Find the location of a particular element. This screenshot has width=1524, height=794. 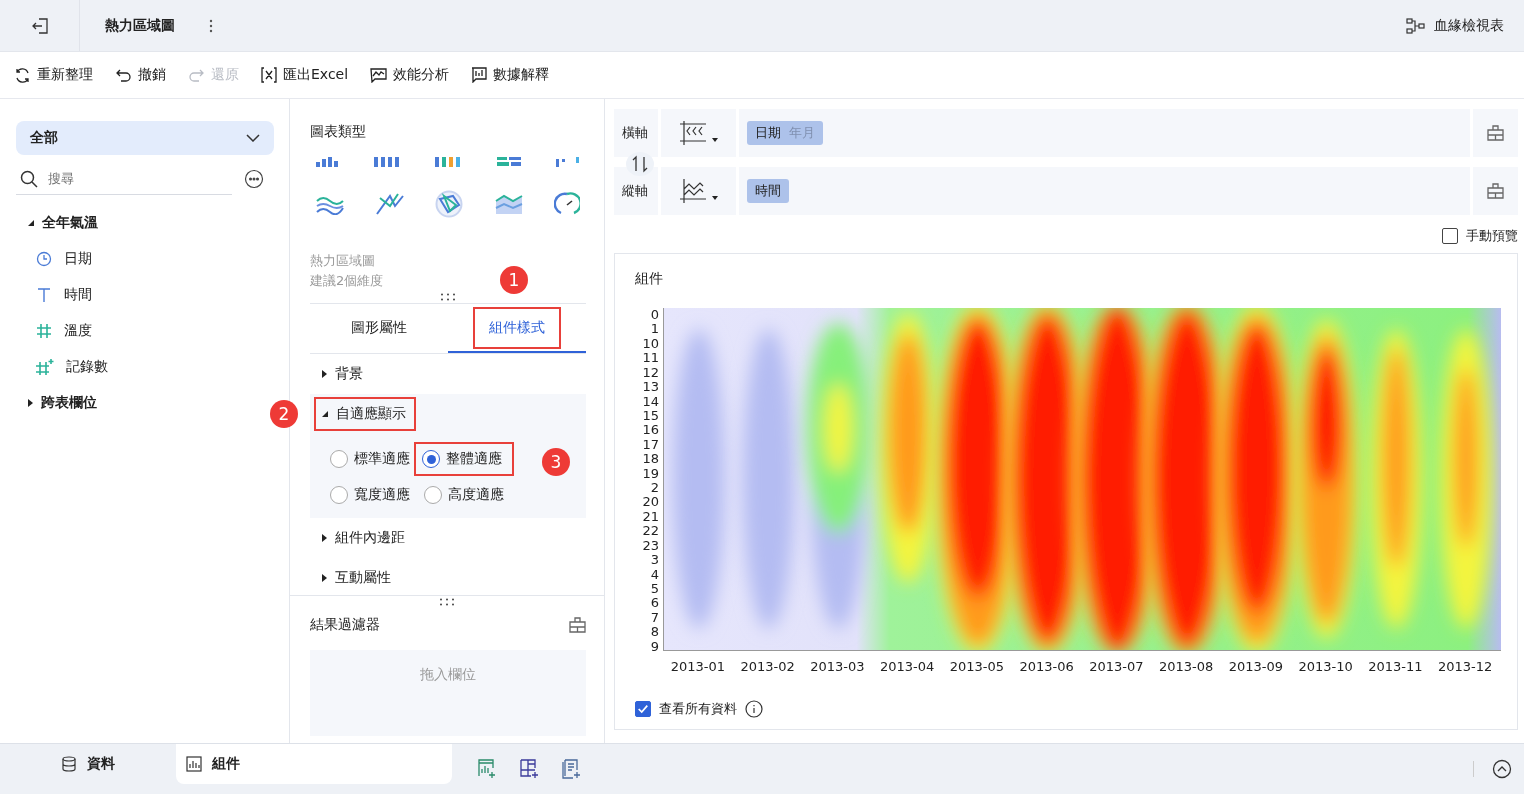

x-axis-label: 2013-09 is located at coordinates (1256, 666).